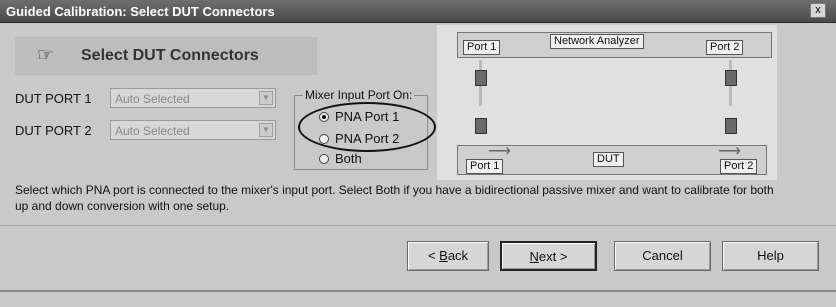 The height and width of the screenshot is (307, 836). I want to click on network-analyzer-box: Port 1 Network Analyzer Port 2, so click(614, 45).